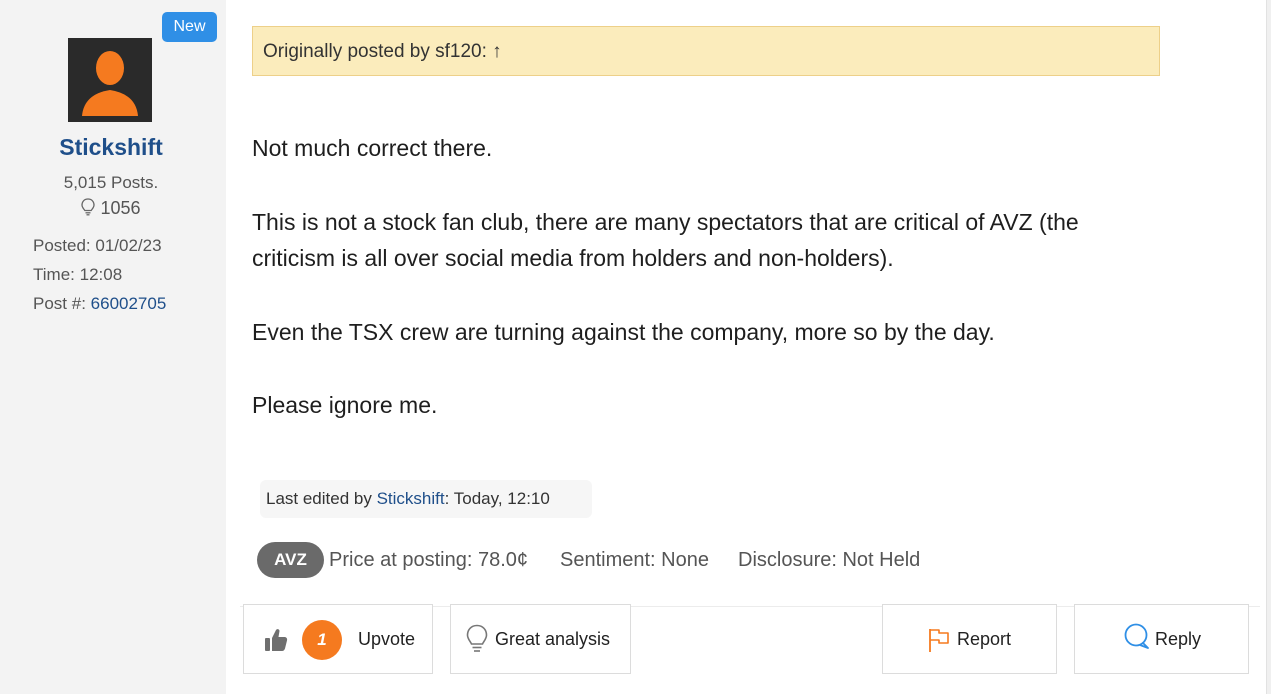 This screenshot has width=1271, height=694. I want to click on posted-date: 01/02/23, so click(128, 245).